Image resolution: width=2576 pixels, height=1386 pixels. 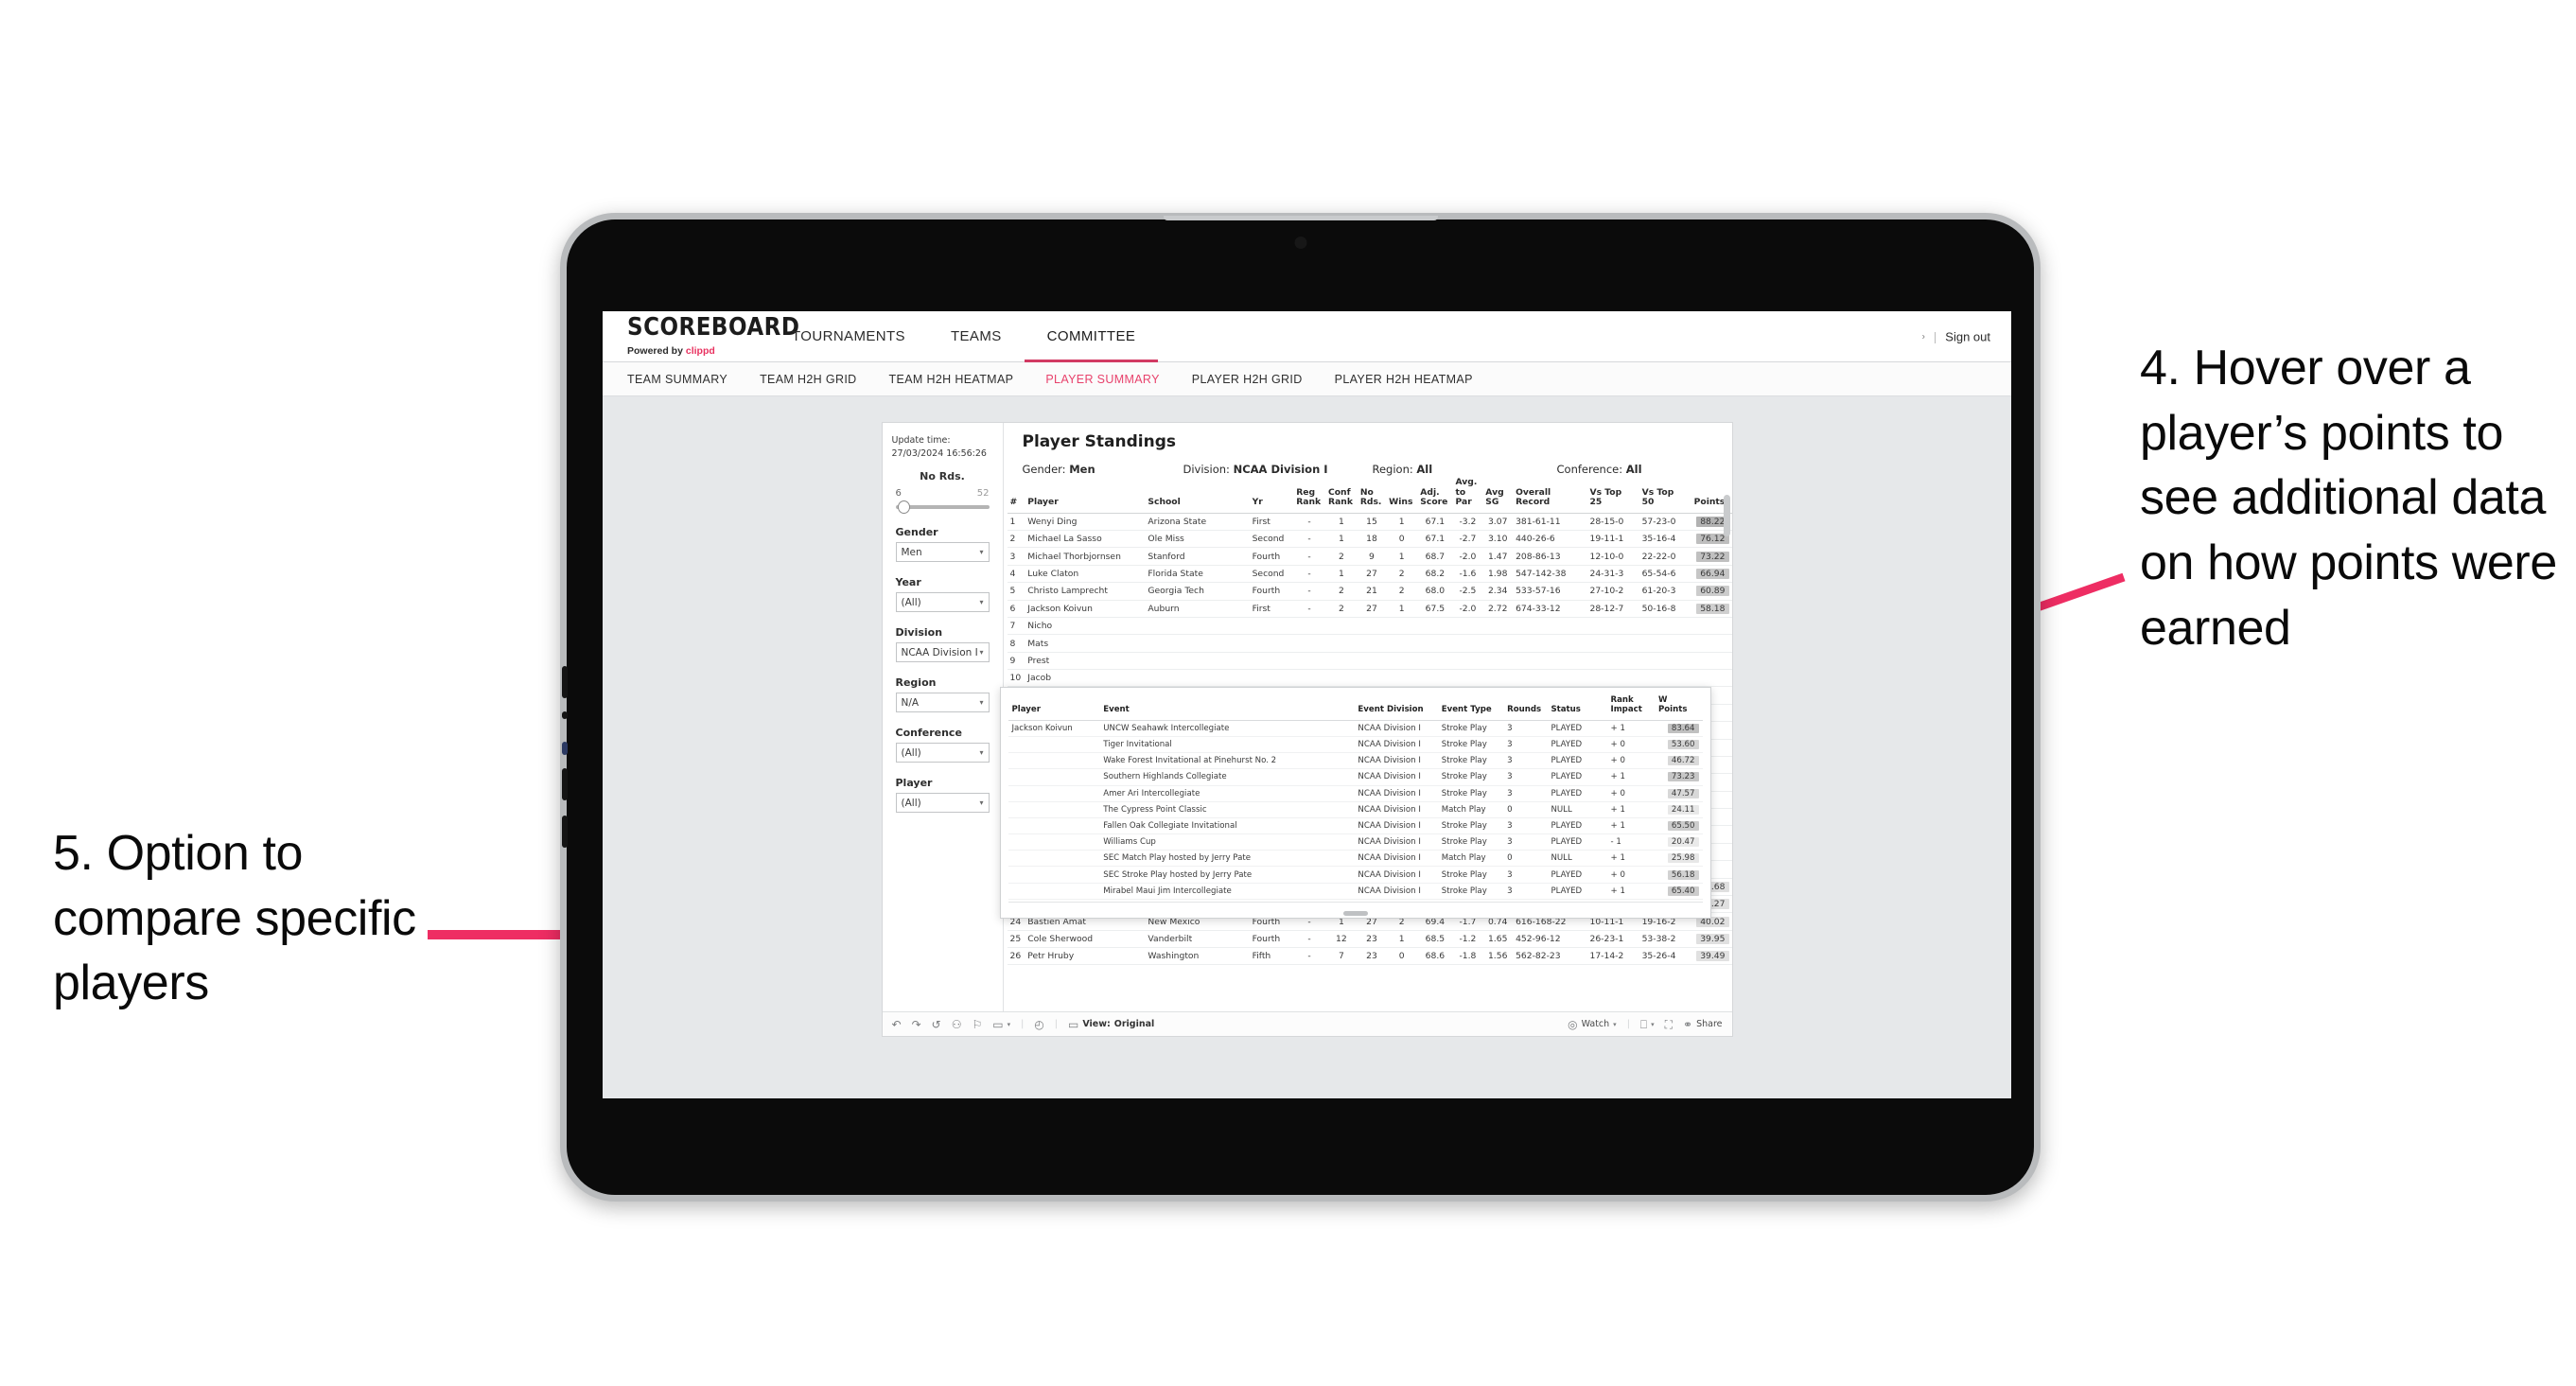 I want to click on refresh-icon: ⚇, so click(x=957, y=1024).